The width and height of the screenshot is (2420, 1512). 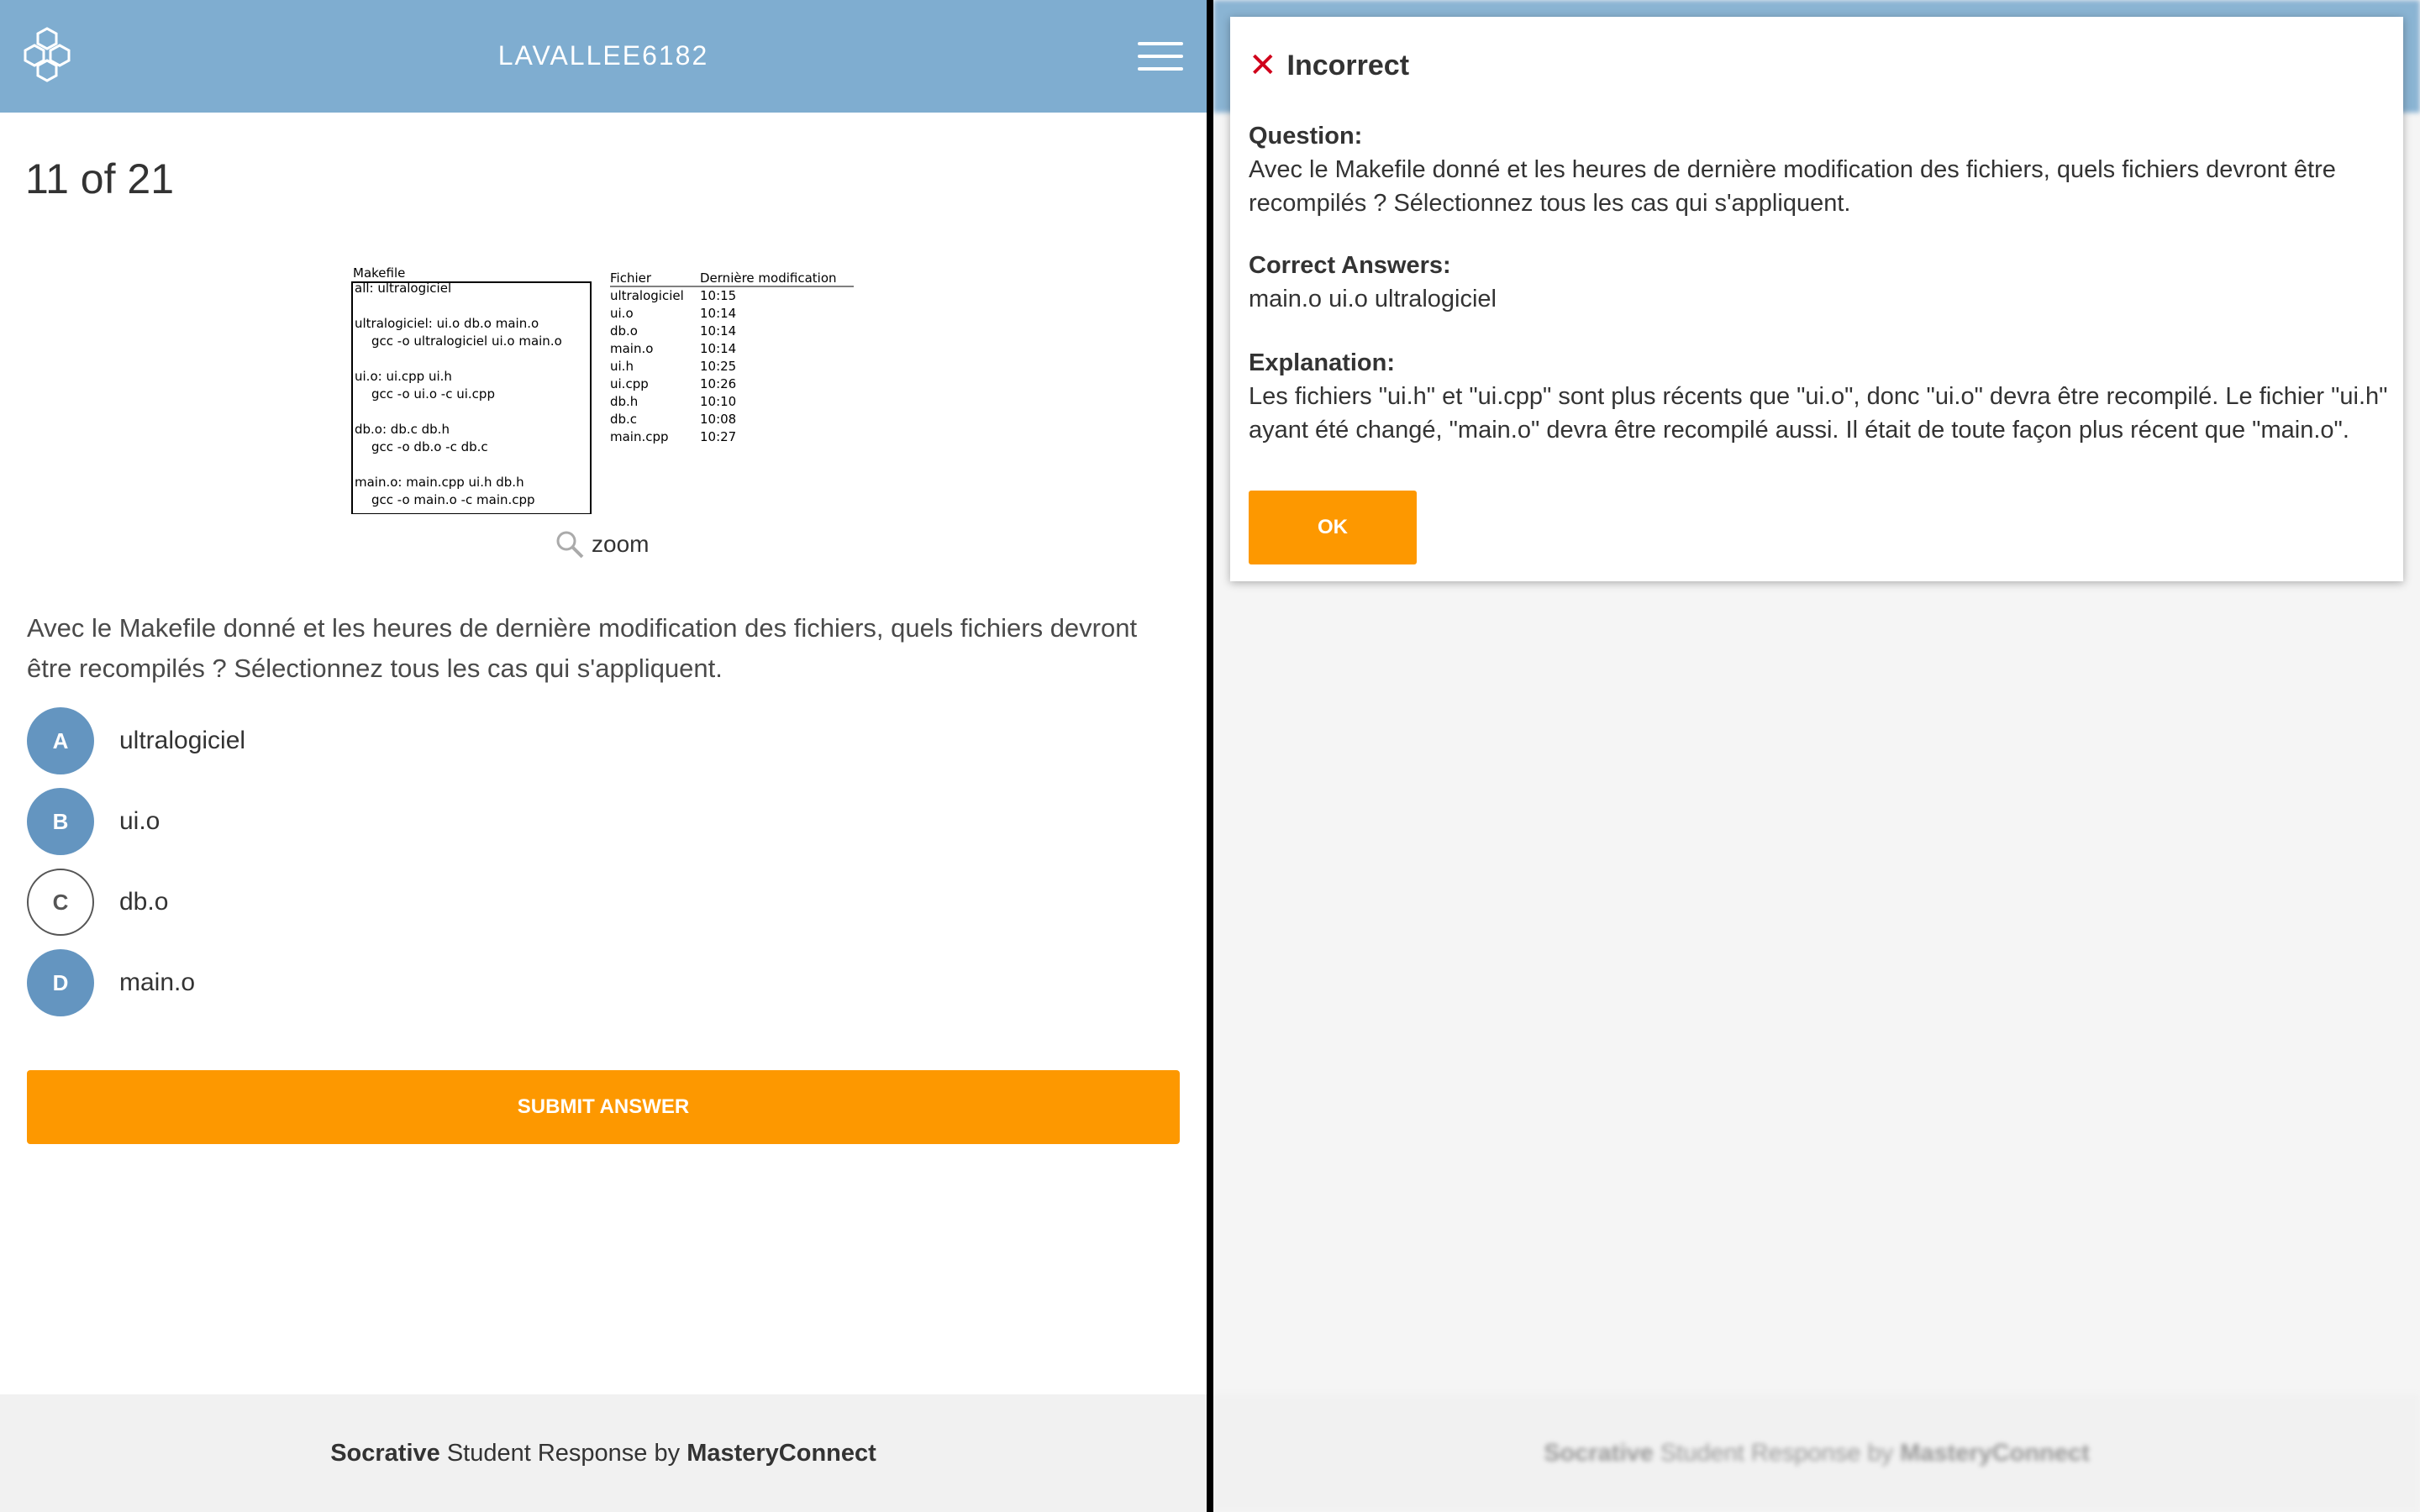 I want to click on zoom-label: zoom, so click(x=621, y=544).